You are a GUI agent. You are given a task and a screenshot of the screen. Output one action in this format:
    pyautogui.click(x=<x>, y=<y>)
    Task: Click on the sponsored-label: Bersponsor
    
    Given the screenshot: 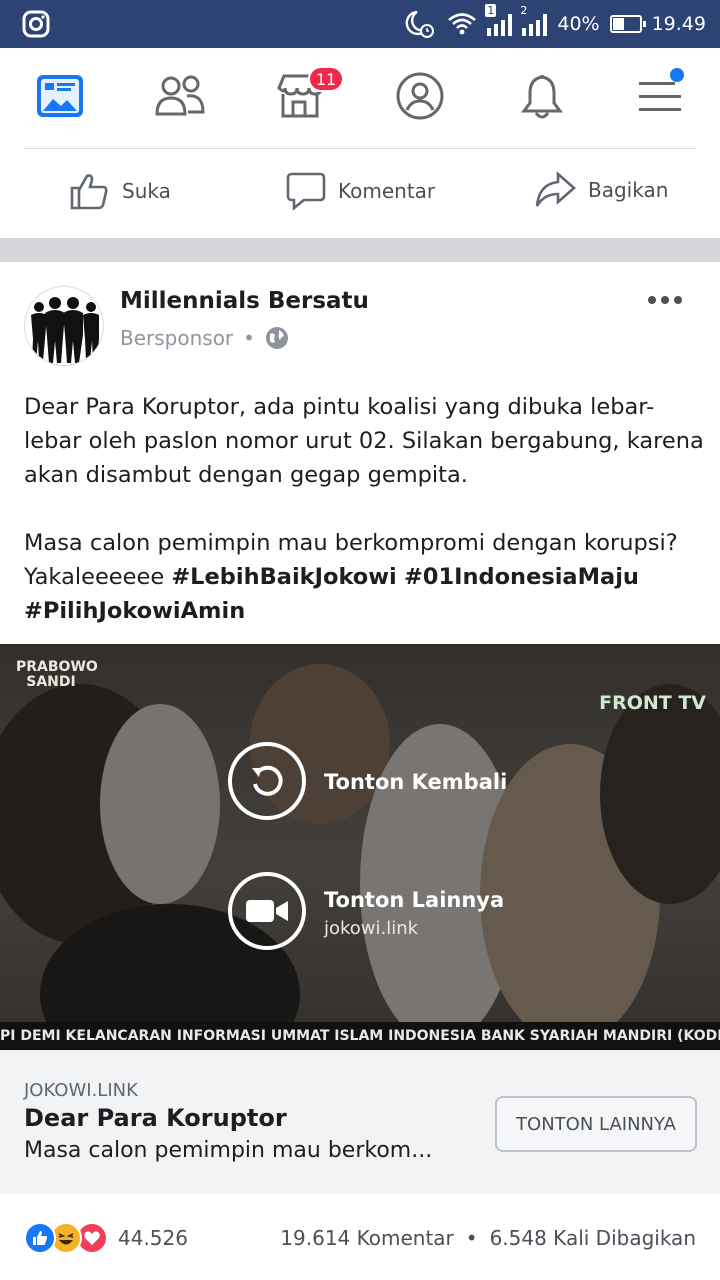 What is the action you would take?
    pyautogui.click(x=177, y=338)
    